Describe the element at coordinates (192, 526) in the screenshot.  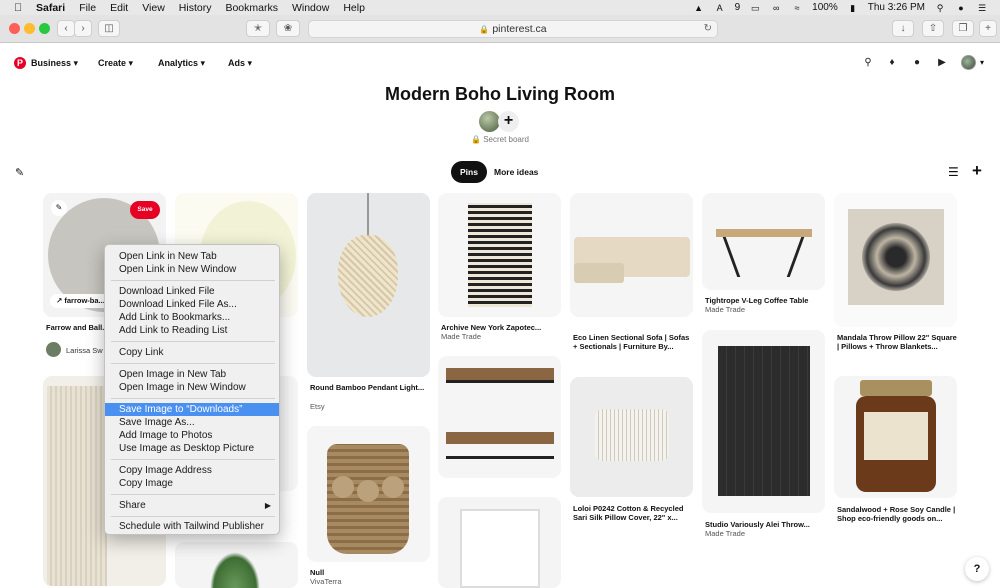
I see `menu-item-schedule-tailwind: Schedule with Tailwind Publisher` at that location.